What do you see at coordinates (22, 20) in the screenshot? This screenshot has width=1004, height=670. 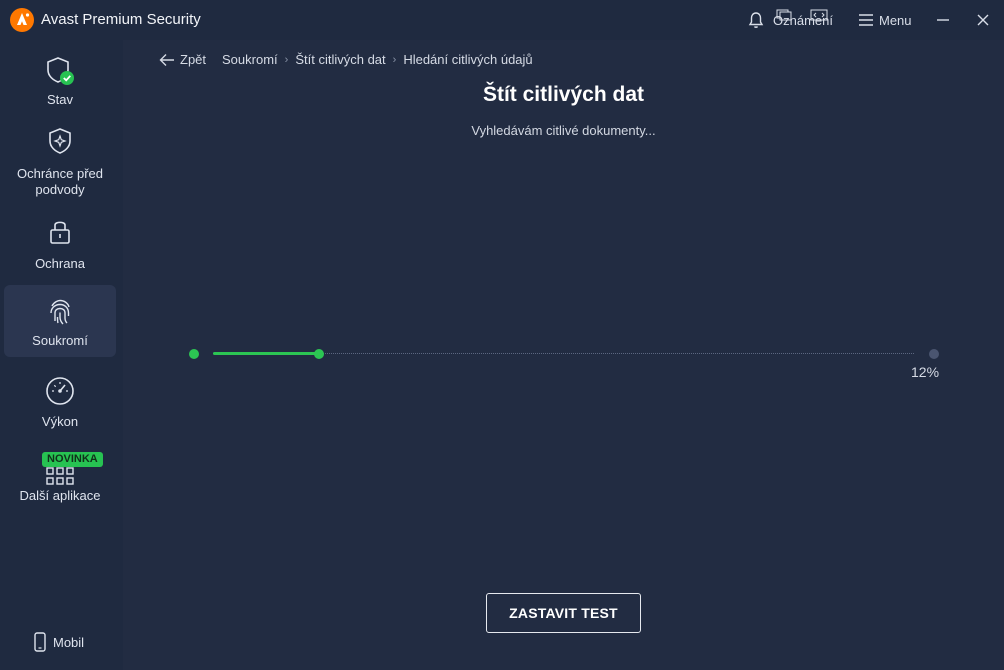 I see `avast-logo-icon` at bounding box center [22, 20].